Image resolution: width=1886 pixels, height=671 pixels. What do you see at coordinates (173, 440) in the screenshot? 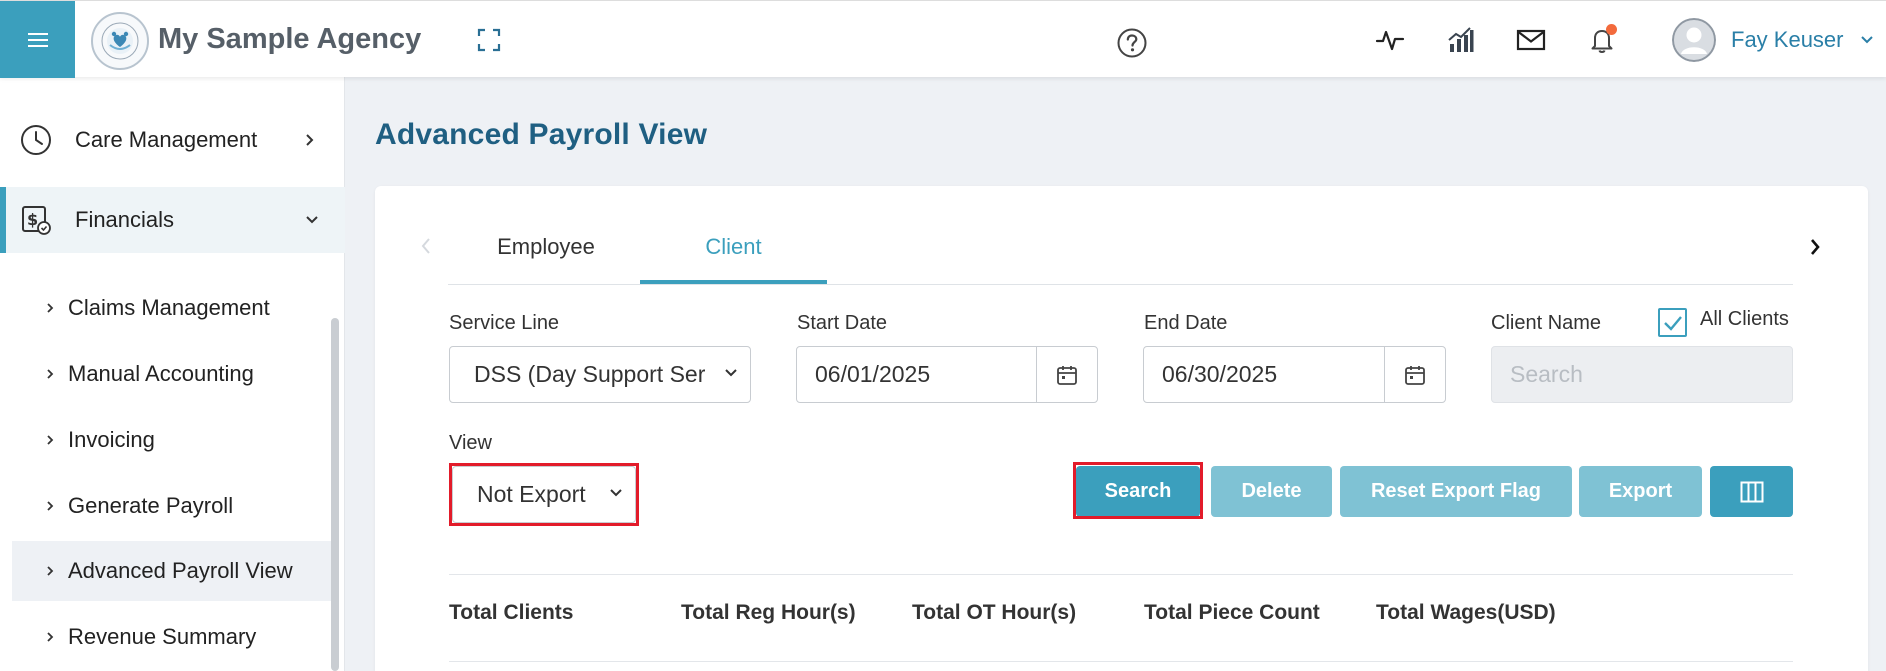
I see `sidebar-item-invoicing: Invoicing` at bounding box center [173, 440].